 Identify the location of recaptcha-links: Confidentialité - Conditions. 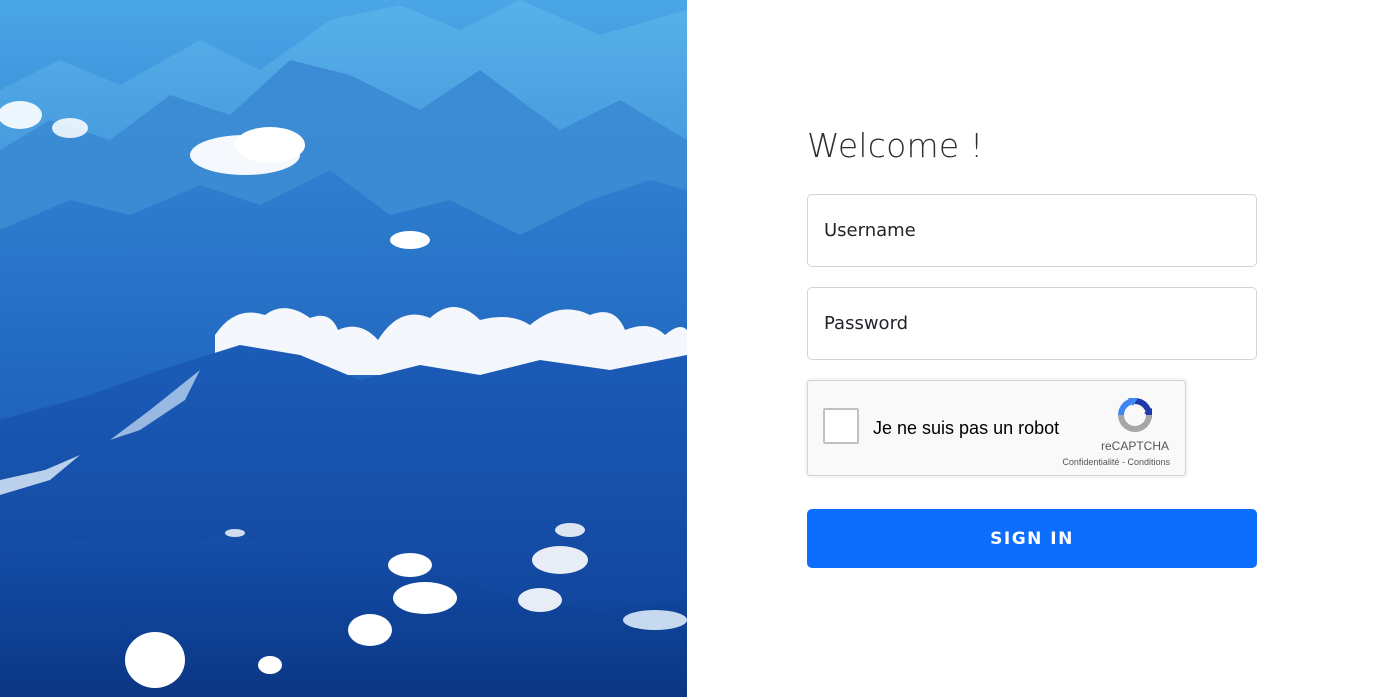
(1116, 462).